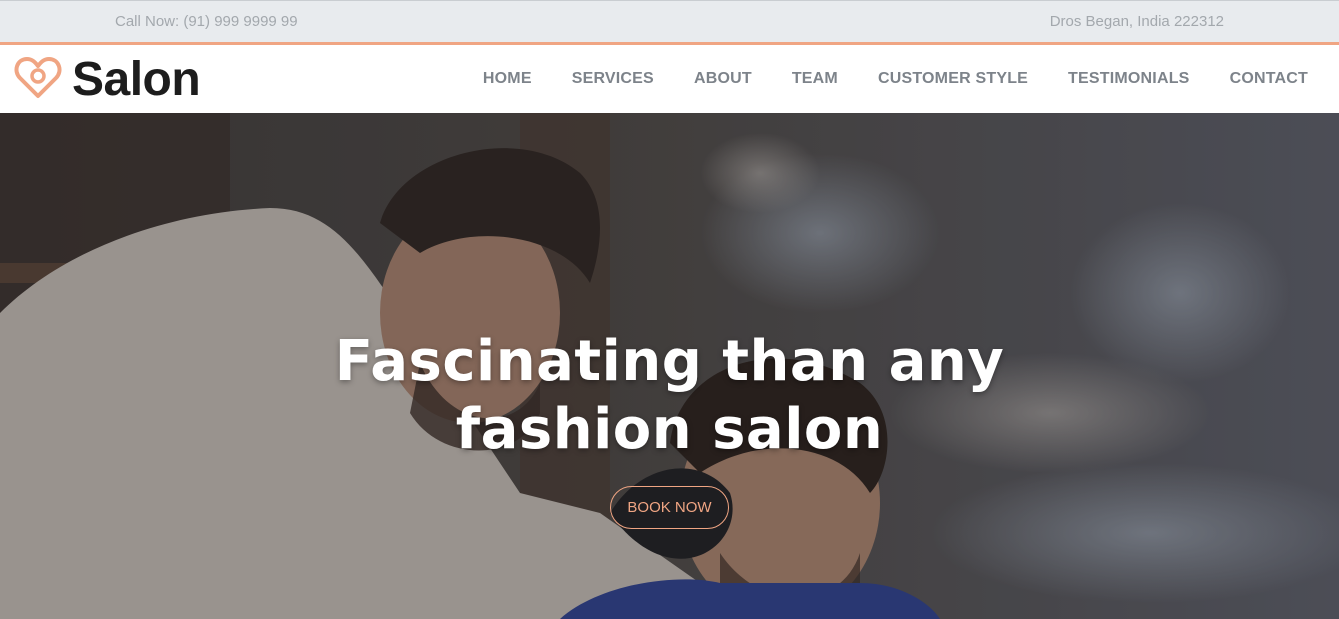  Describe the element at coordinates (1269, 79) in the screenshot. I see `nav-contact: CONTACT` at that location.